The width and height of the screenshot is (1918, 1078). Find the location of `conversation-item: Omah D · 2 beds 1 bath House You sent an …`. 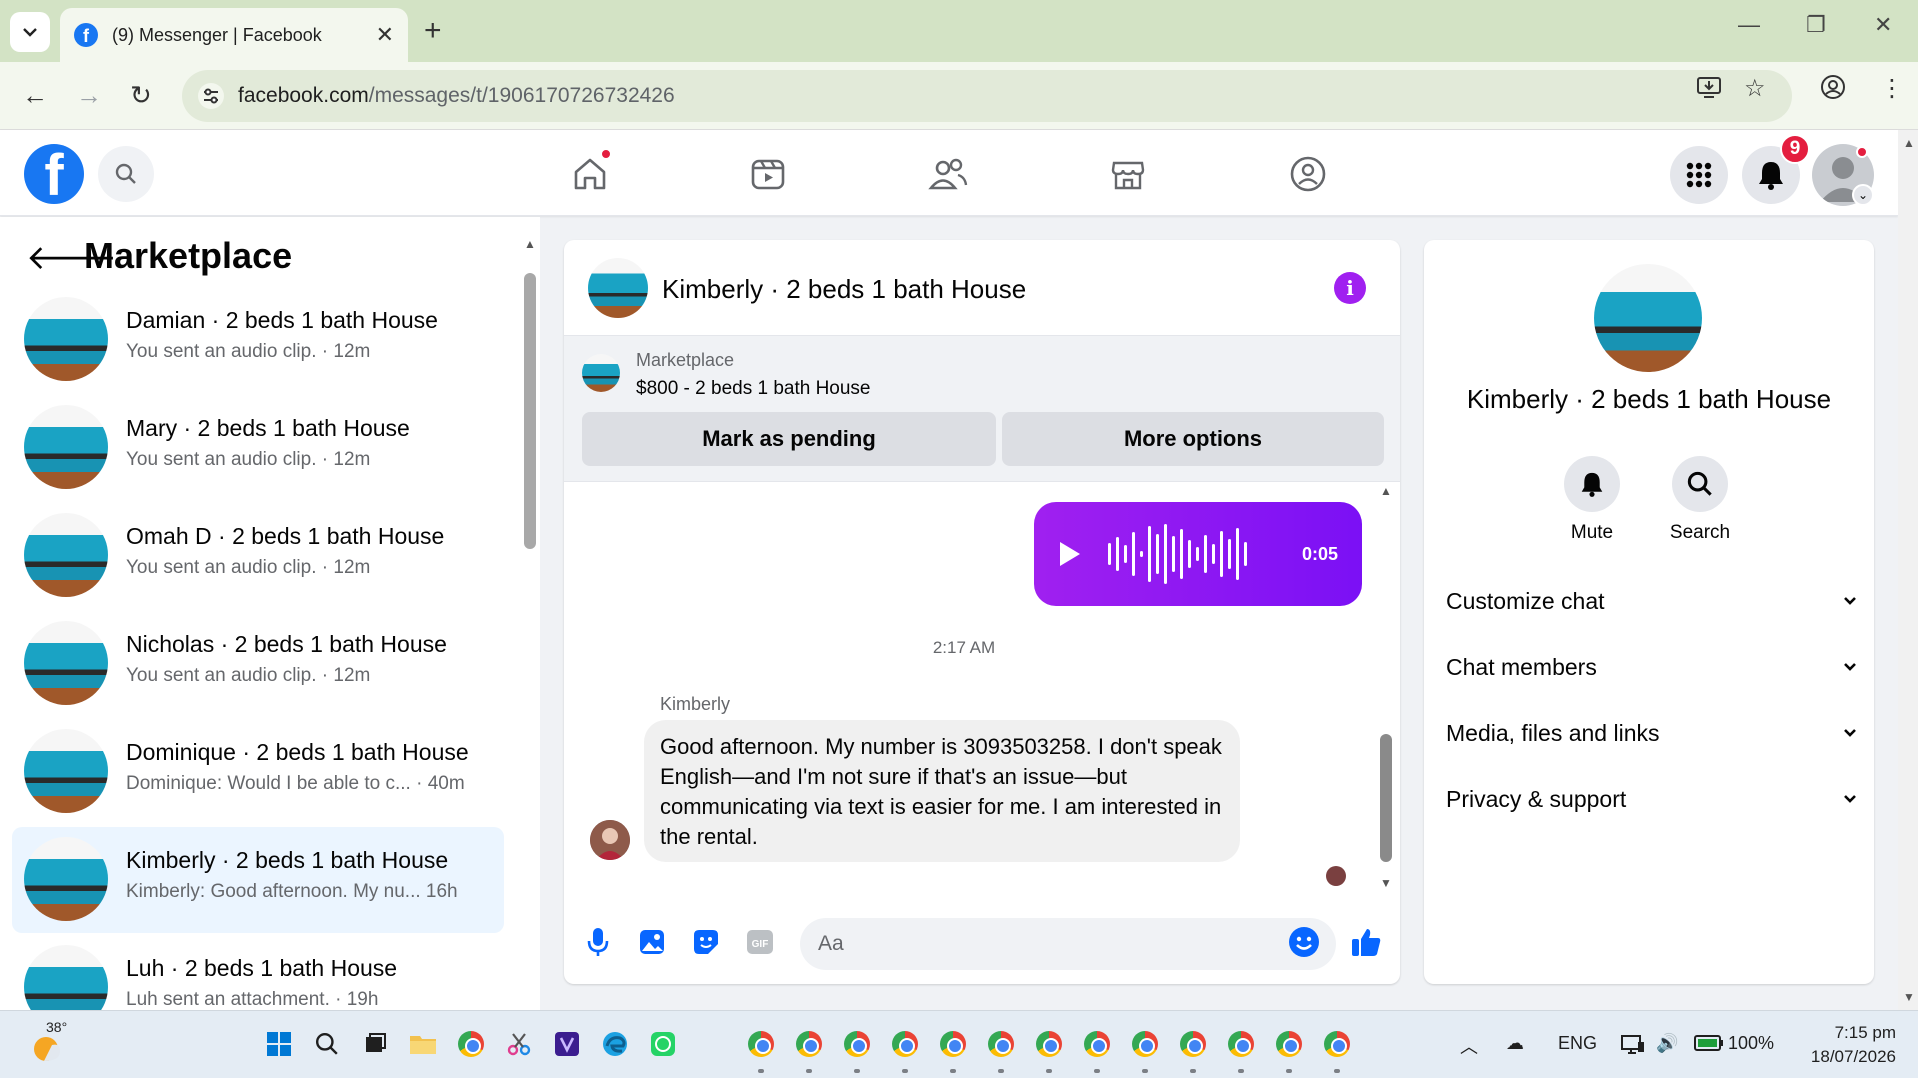

conversation-item: Omah D · 2 beds 1 bath House You sent an … is located at coordinates (258, 556).